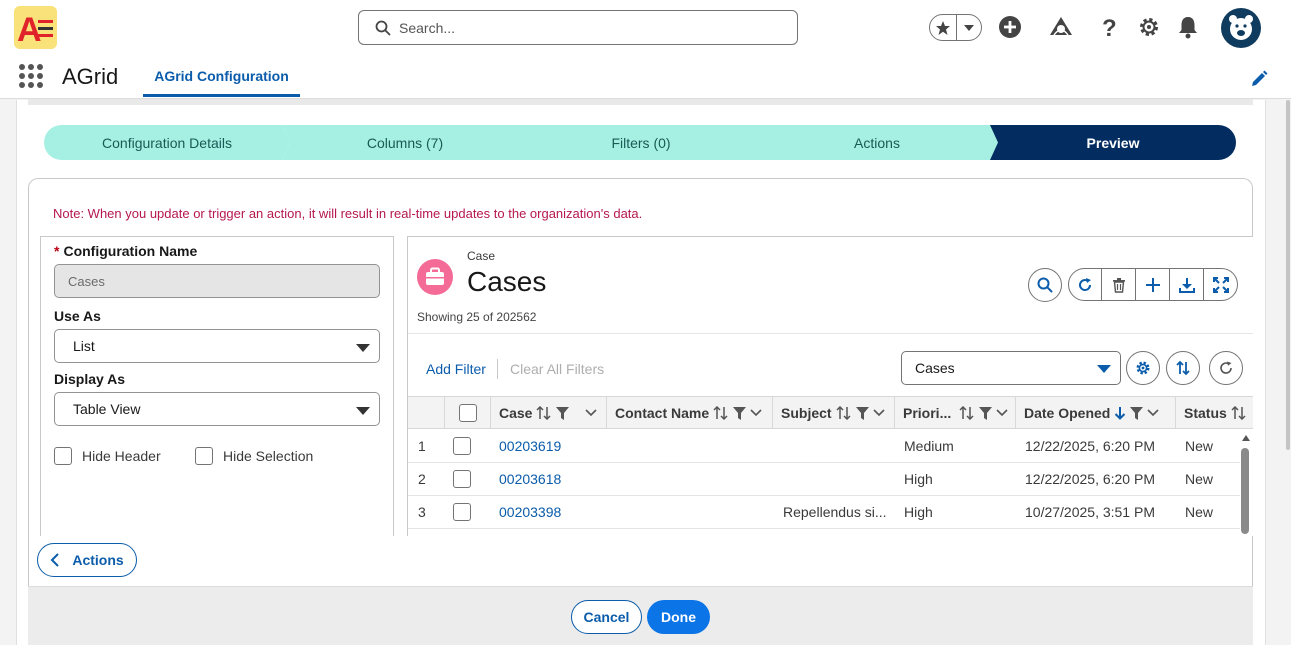 This screenshot has height=645, width=1291. What do you see at coordinates (435, 277) in the screenshot?
I see `briefcase-icon` at bounding box center [435, 277].